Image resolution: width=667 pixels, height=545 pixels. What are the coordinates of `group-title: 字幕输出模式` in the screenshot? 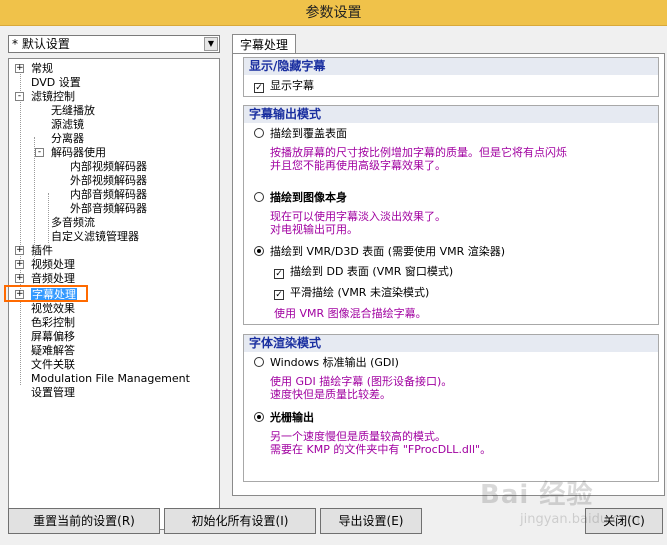 It's located at (451, 114).